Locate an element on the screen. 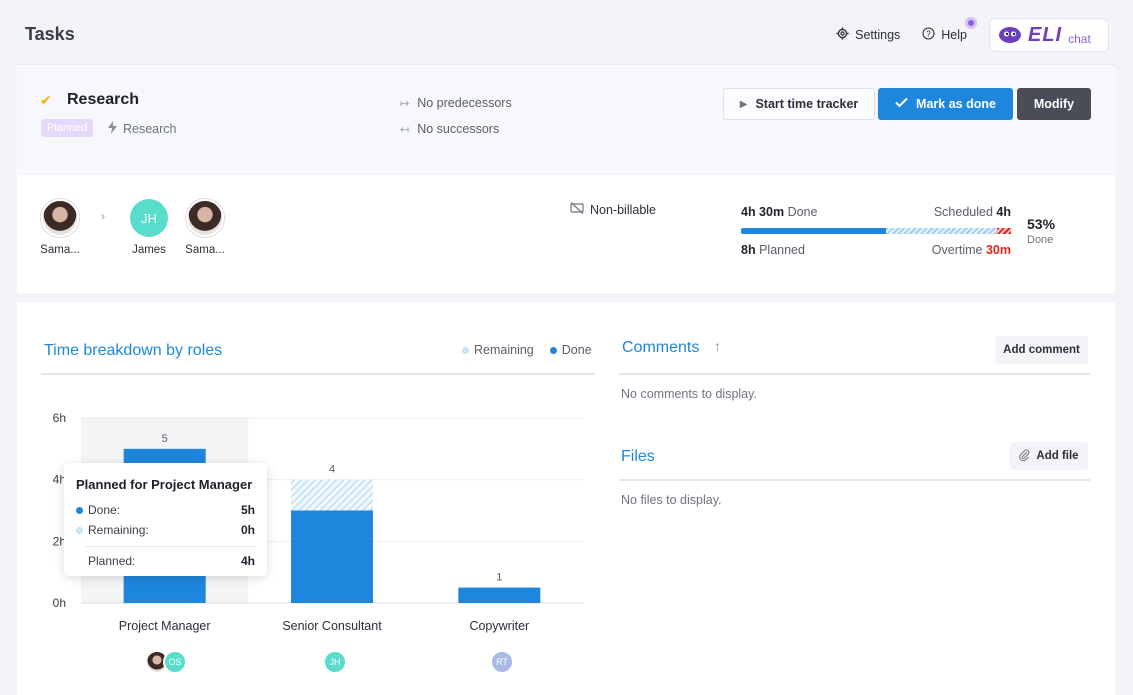  eli-sub: chat is located at coordinates (1079, 39).